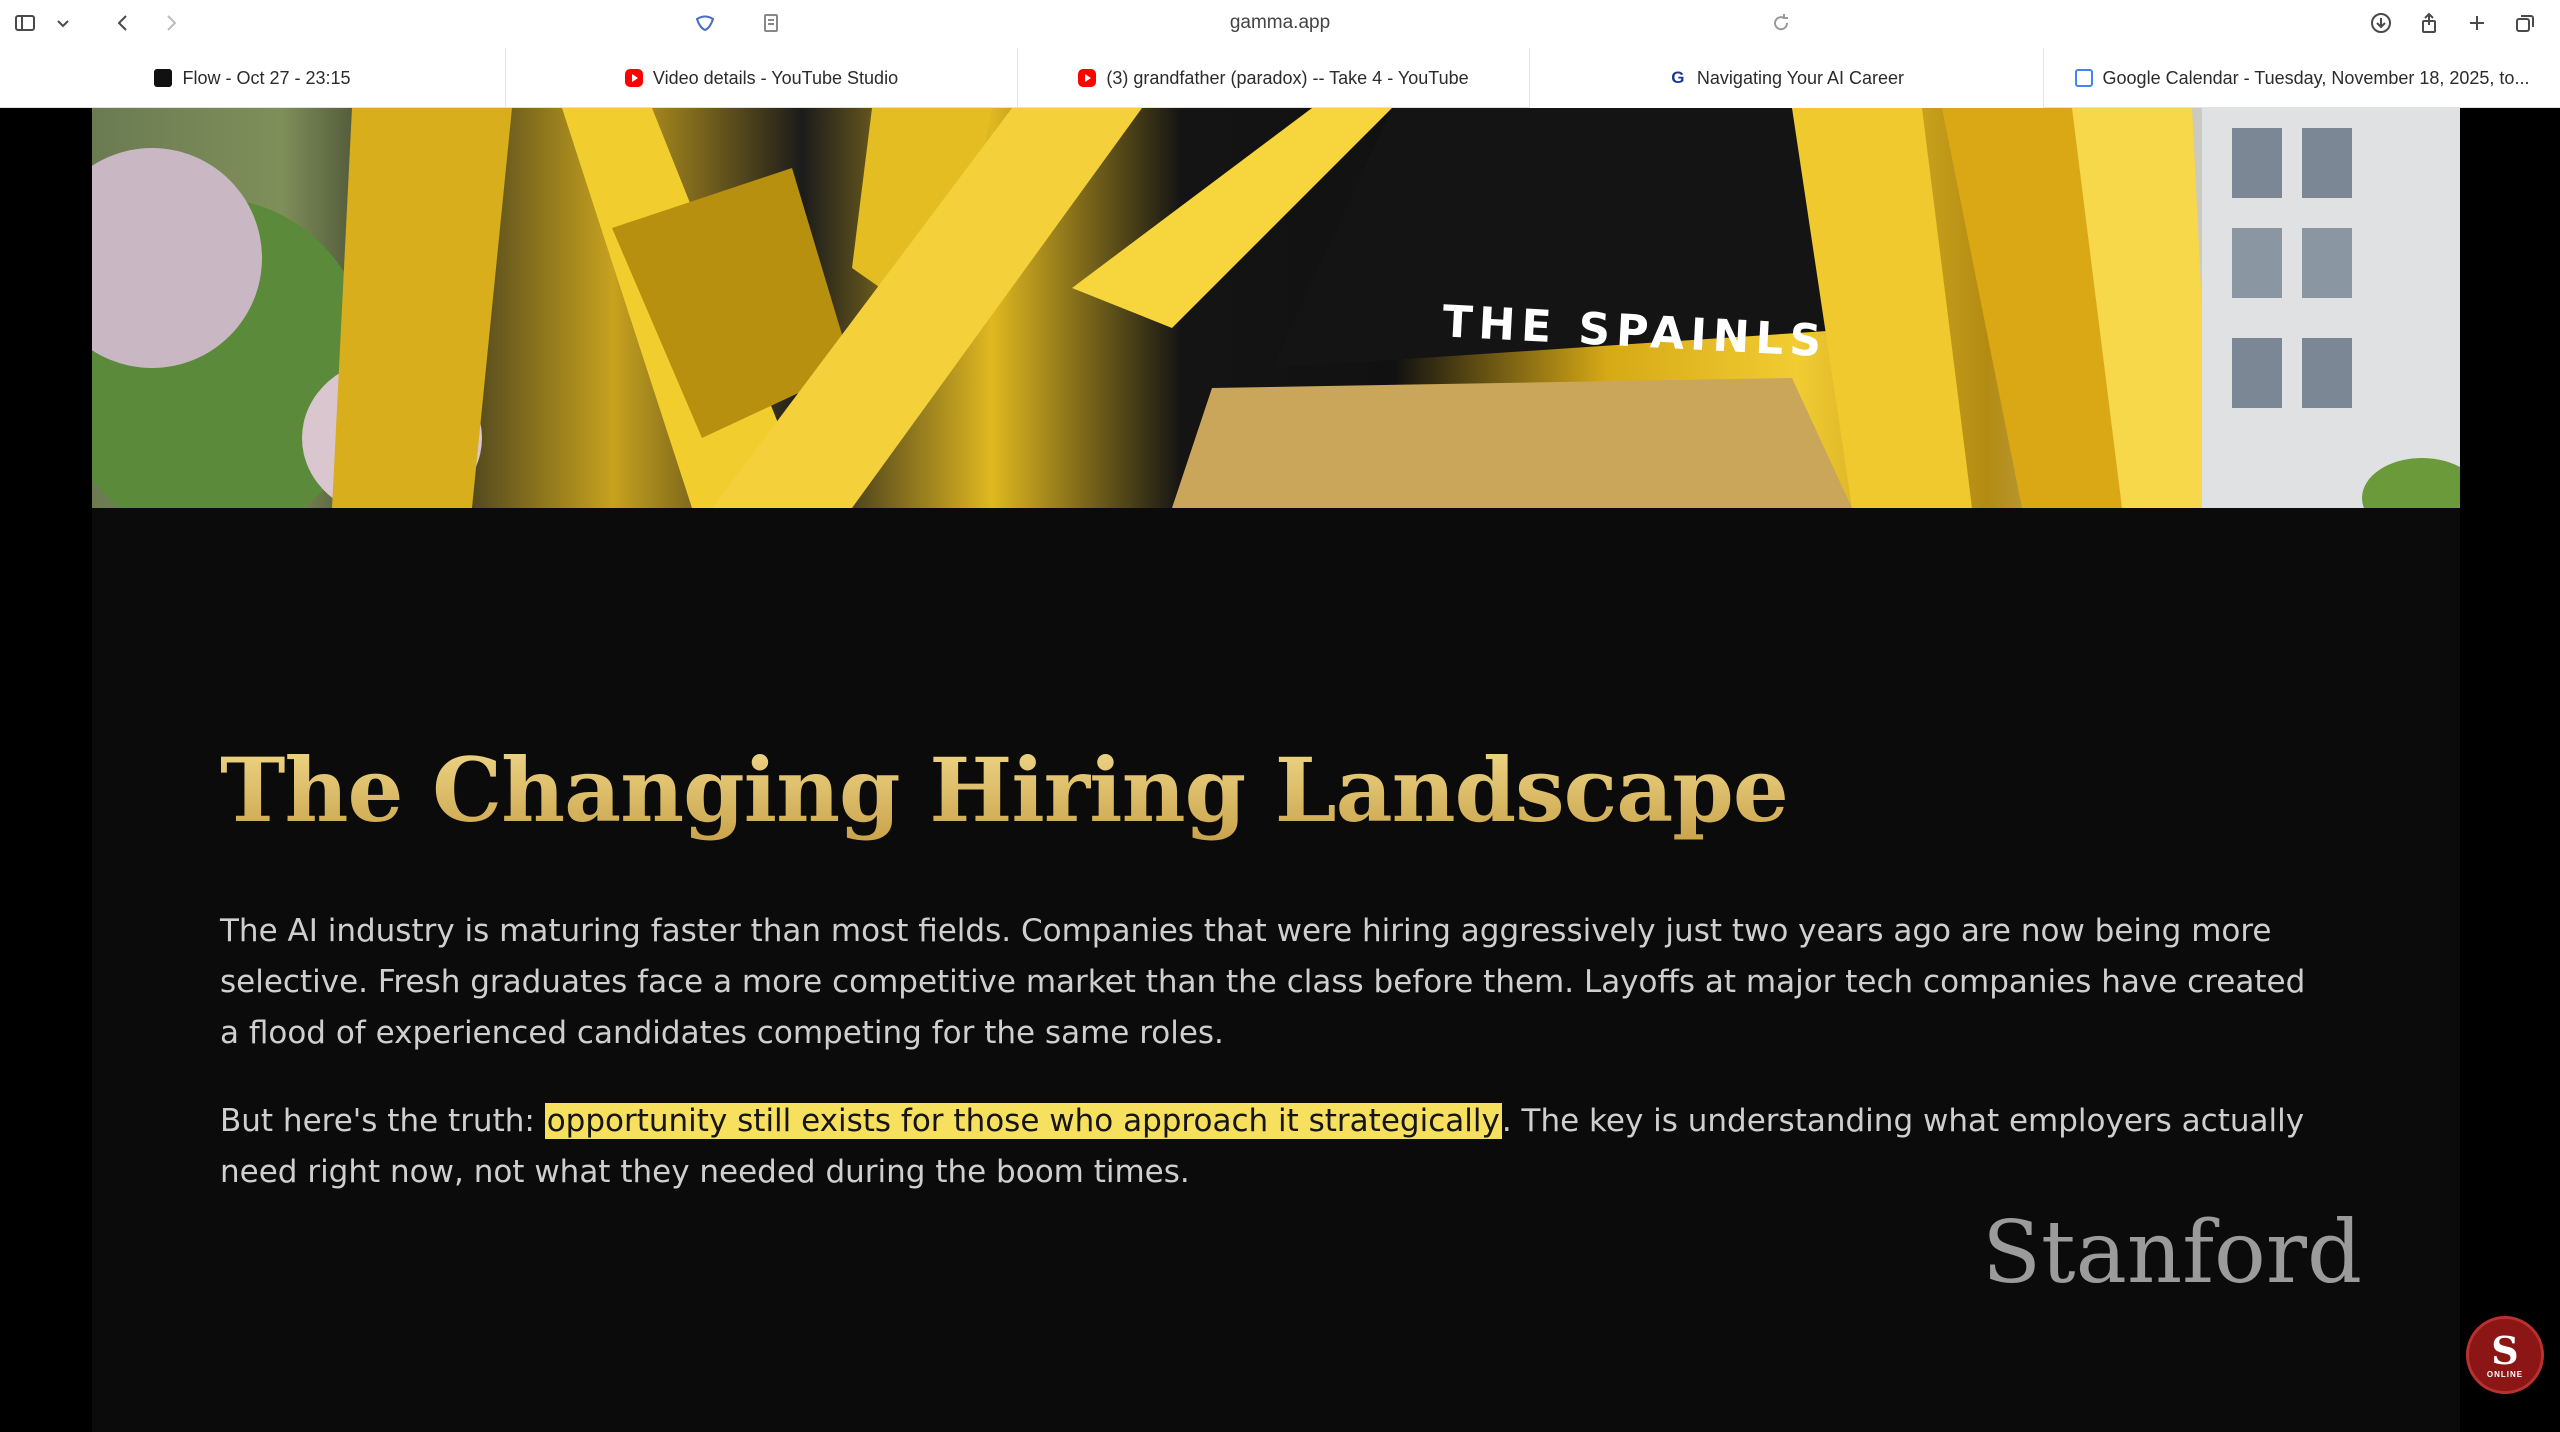 This screenshot has width=2560, height=1432. I want to click on badge-caption: ONLINE, so click(2505, 1374).